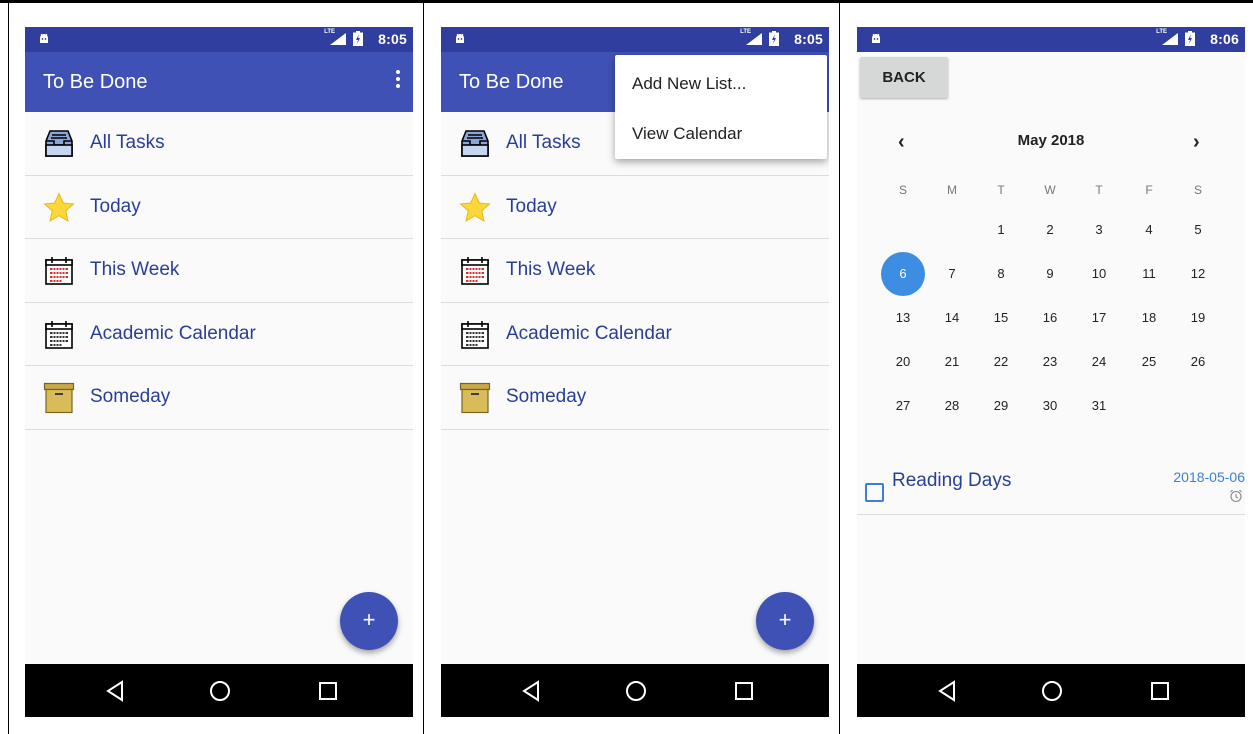 The height and width of the screenshot is (734, 1253). Describe the element at coordinates (903, 274) in the screenshot. I see `calendar-day-selected: 6` at that location.